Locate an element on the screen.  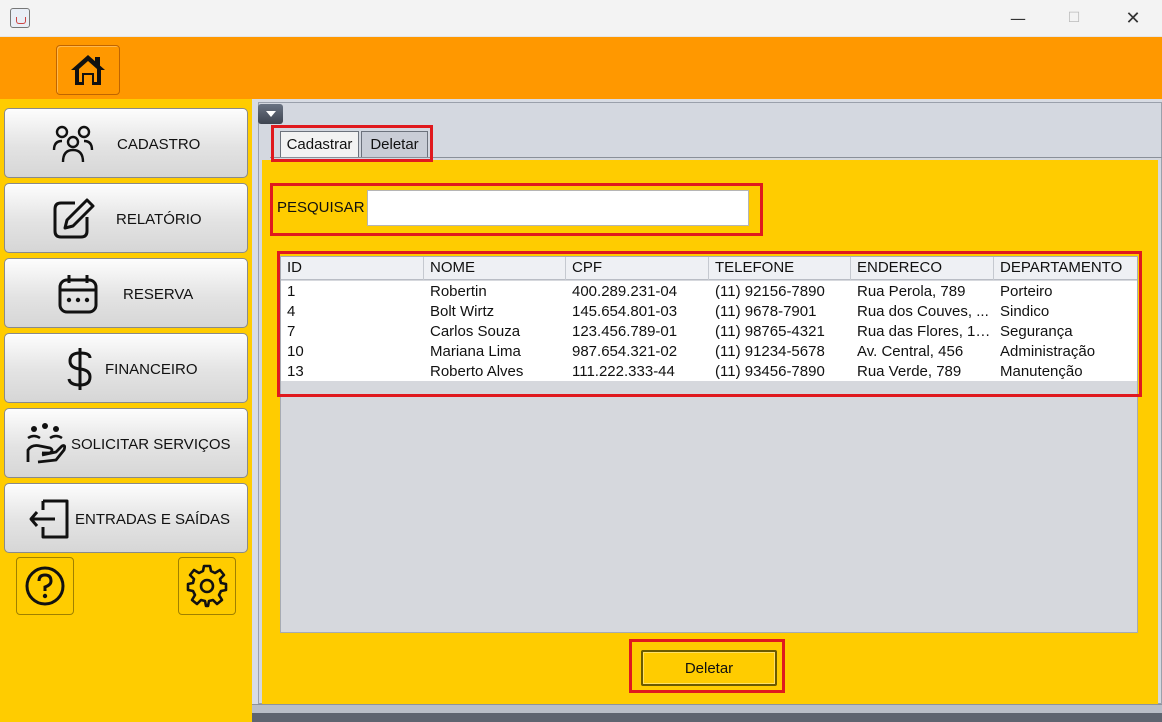
edit-document-icon is located at coordinates (74, 218).